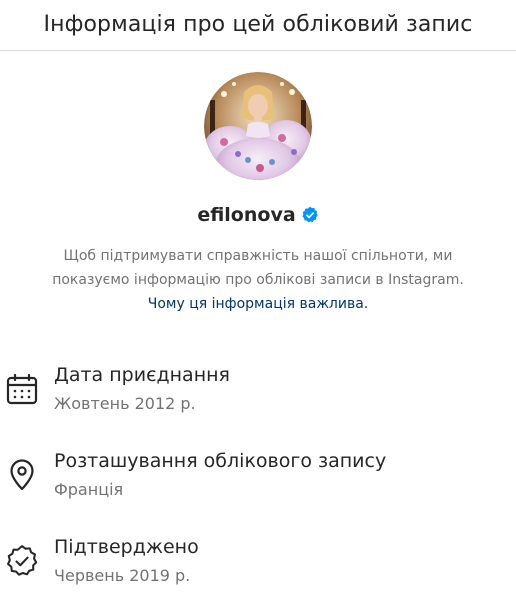 The width and height of the screenshot is (516, 601). I want to click on info-title: Дата приєднання, so click(142, 375).